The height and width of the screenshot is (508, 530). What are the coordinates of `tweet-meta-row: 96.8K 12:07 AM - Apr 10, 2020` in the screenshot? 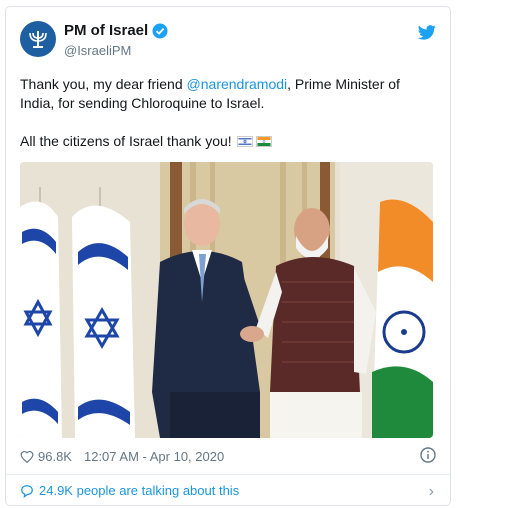 It's located at (228, 455).